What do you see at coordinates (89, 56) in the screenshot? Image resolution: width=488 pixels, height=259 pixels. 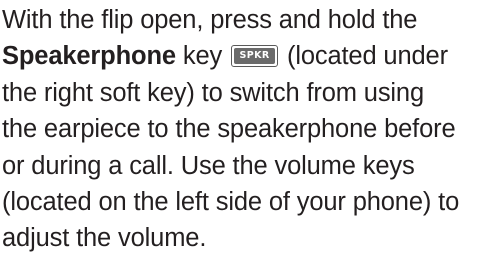 I see `speakerphone-term: Speakerphone` at bounding box center [89, 56].